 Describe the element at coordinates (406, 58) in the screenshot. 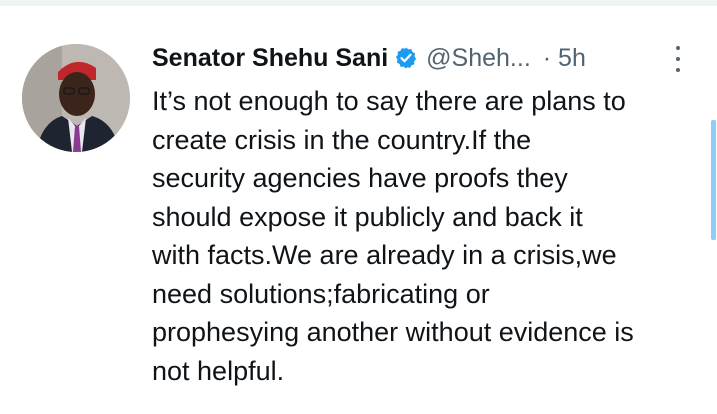

I see `verified-badge-icon` at that location.